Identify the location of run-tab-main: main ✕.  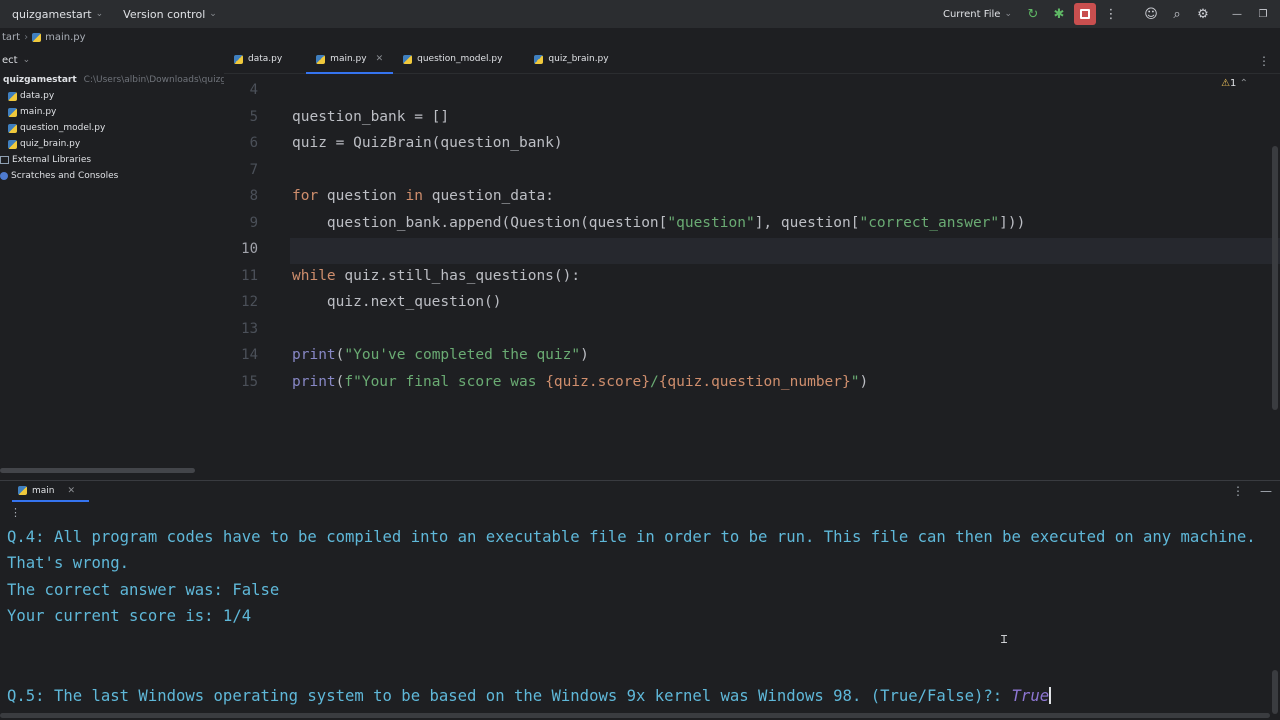
(45, 491).